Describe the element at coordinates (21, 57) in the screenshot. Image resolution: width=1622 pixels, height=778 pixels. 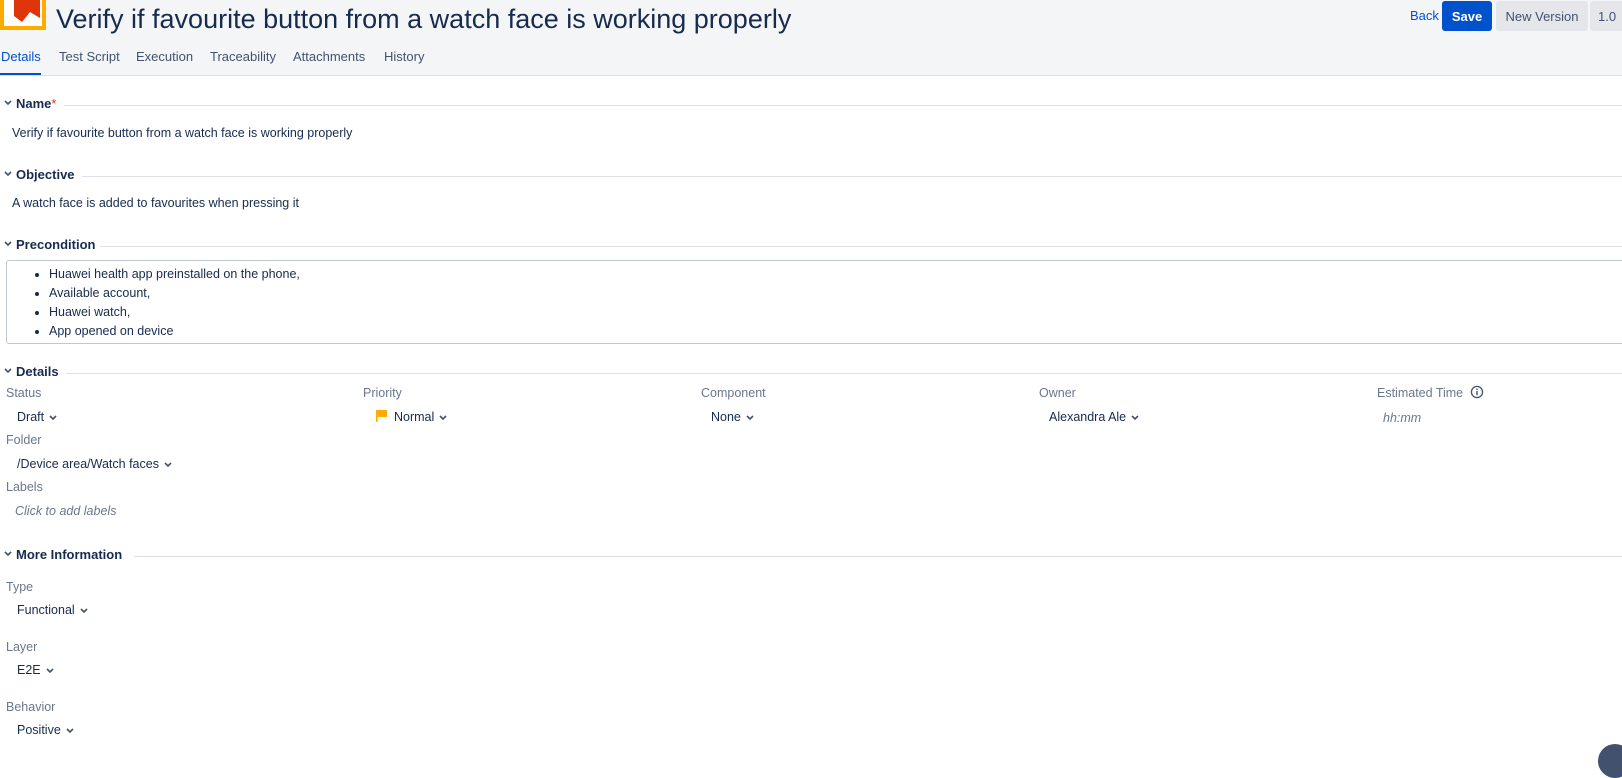
I see `tab-details: Details` at that location.